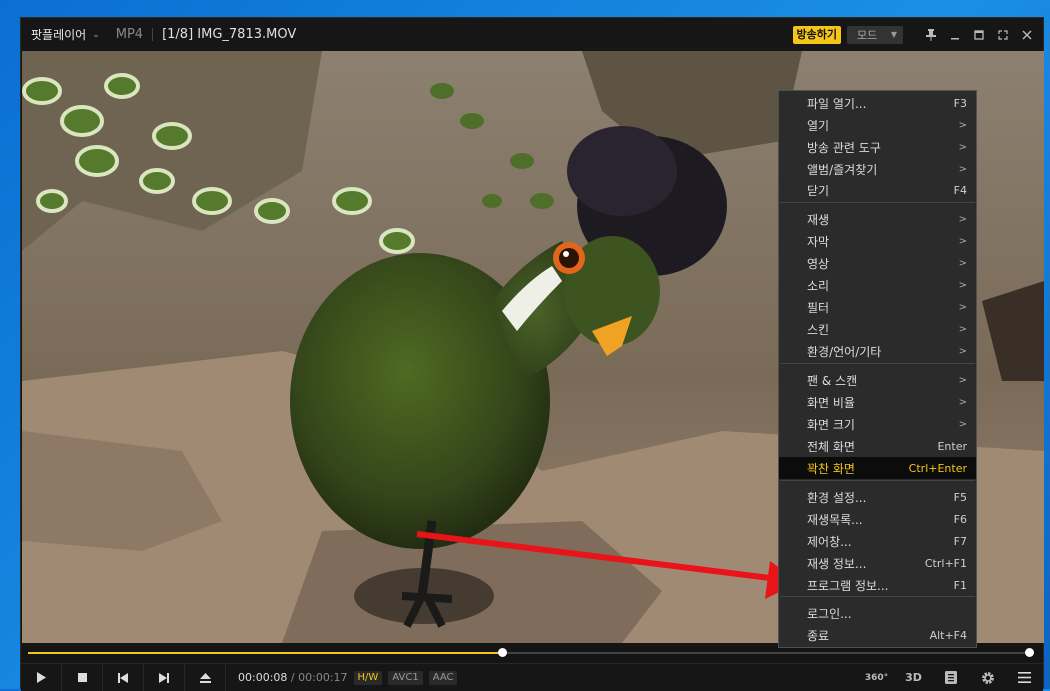 Image resolution: width=1050 pixels, height=691 pixels. Describe the element at coordinates (818, 329) in the screenshot. I see `menu-item-label: 스킨` at that location.